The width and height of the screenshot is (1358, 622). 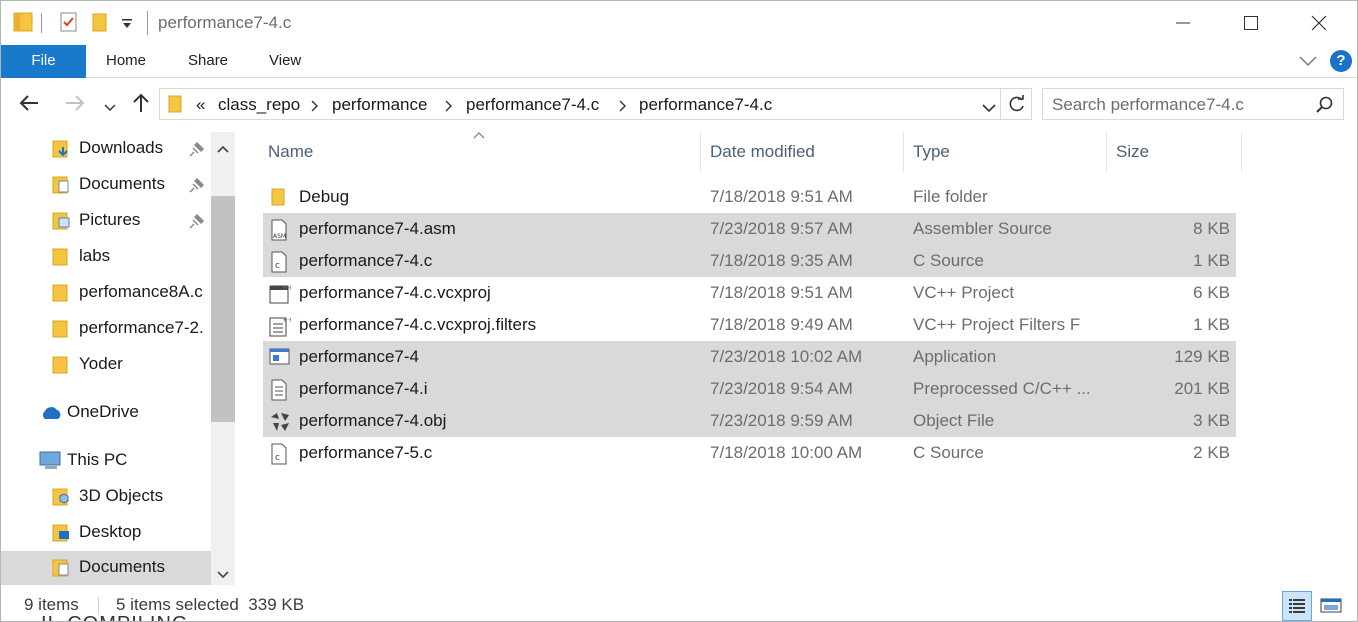 I want to click on asm-file-icon: ASM, so click(x=279, y=232).